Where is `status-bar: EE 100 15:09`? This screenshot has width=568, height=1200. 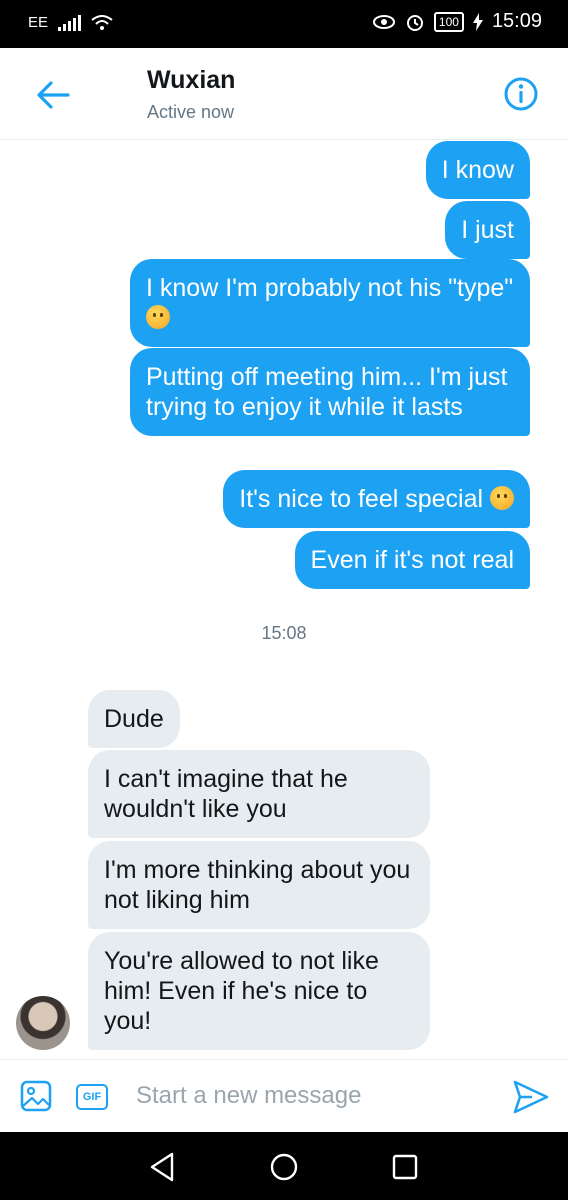
status-bar: EE 100 15:09 is located at coordinates (284, 24).